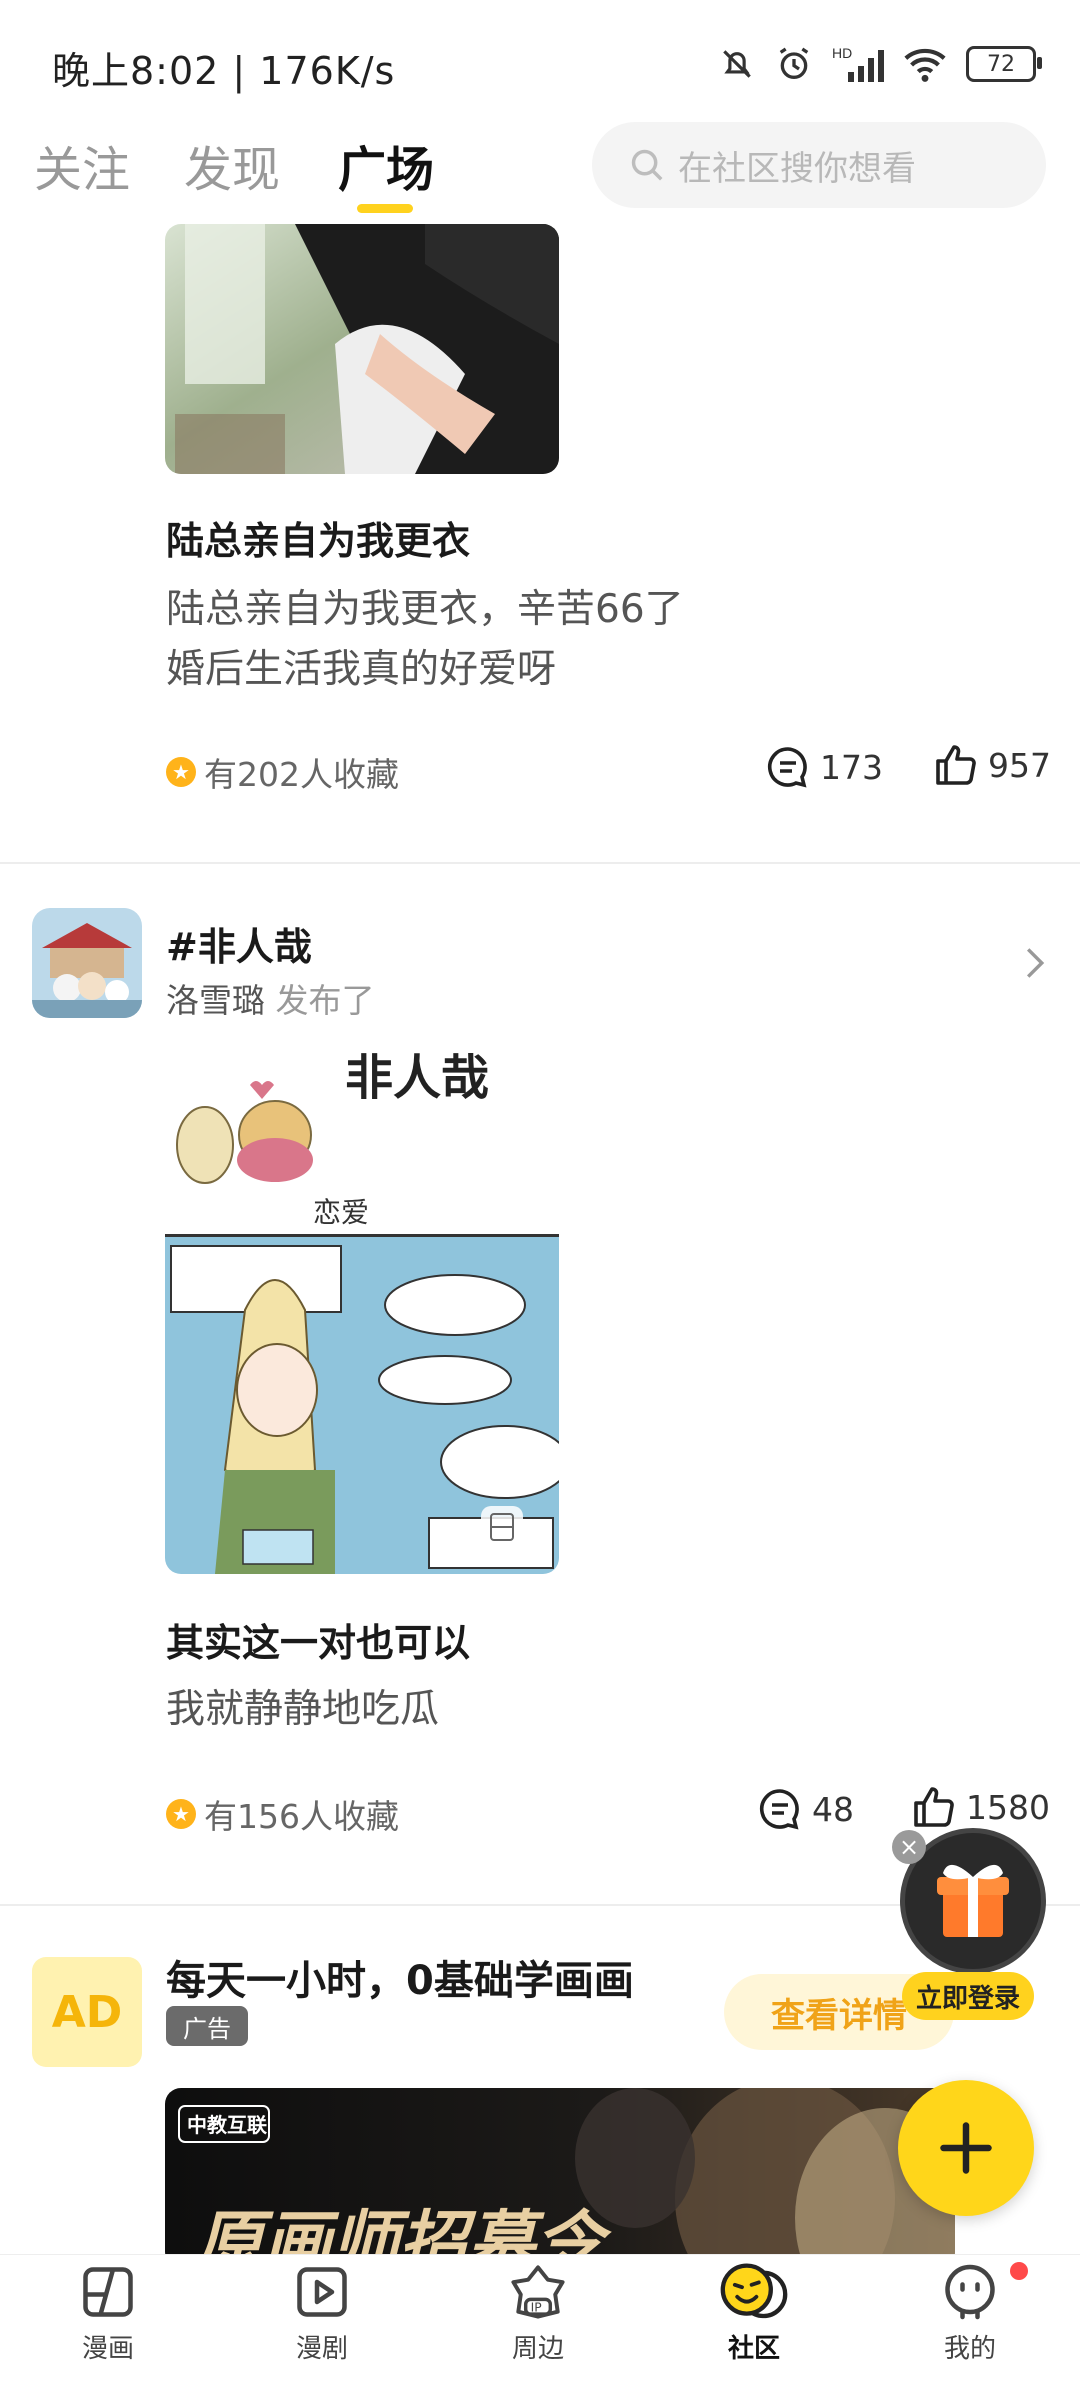 This screenshot has width=1080, height=2401. What do you see at coordinates (1001, 64) in the screenshot?
I see `battery-level: 72` at bounding box center [1001, 64].